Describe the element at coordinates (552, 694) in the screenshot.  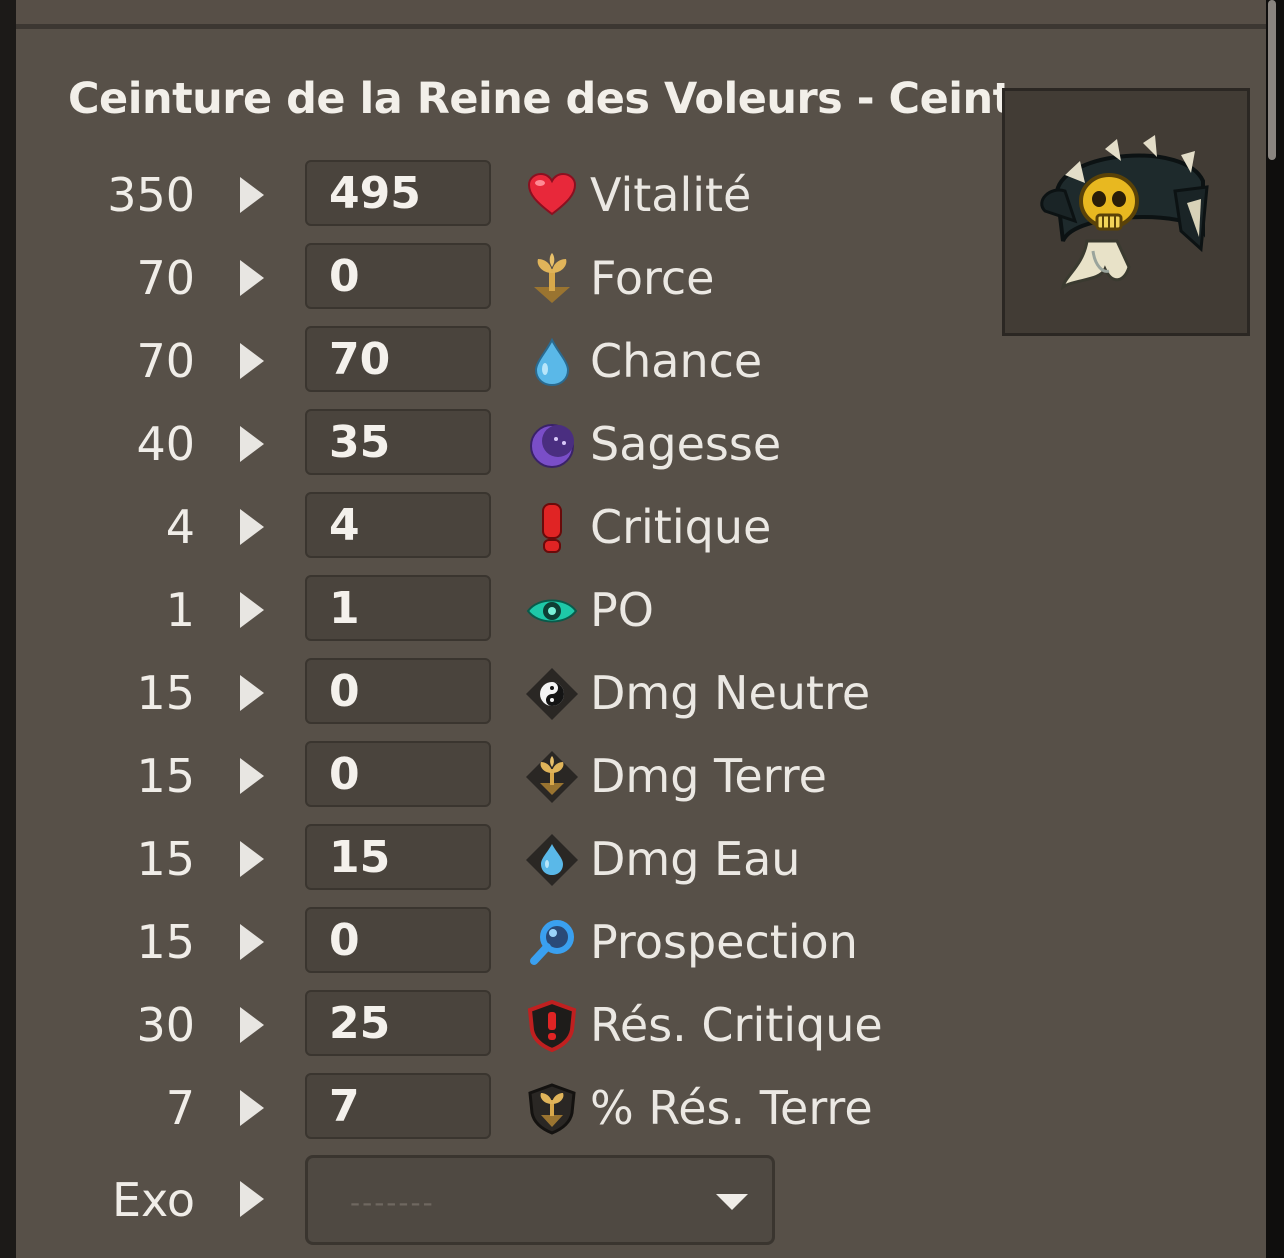
I see `yin-yang-diamond-icon` at that location.